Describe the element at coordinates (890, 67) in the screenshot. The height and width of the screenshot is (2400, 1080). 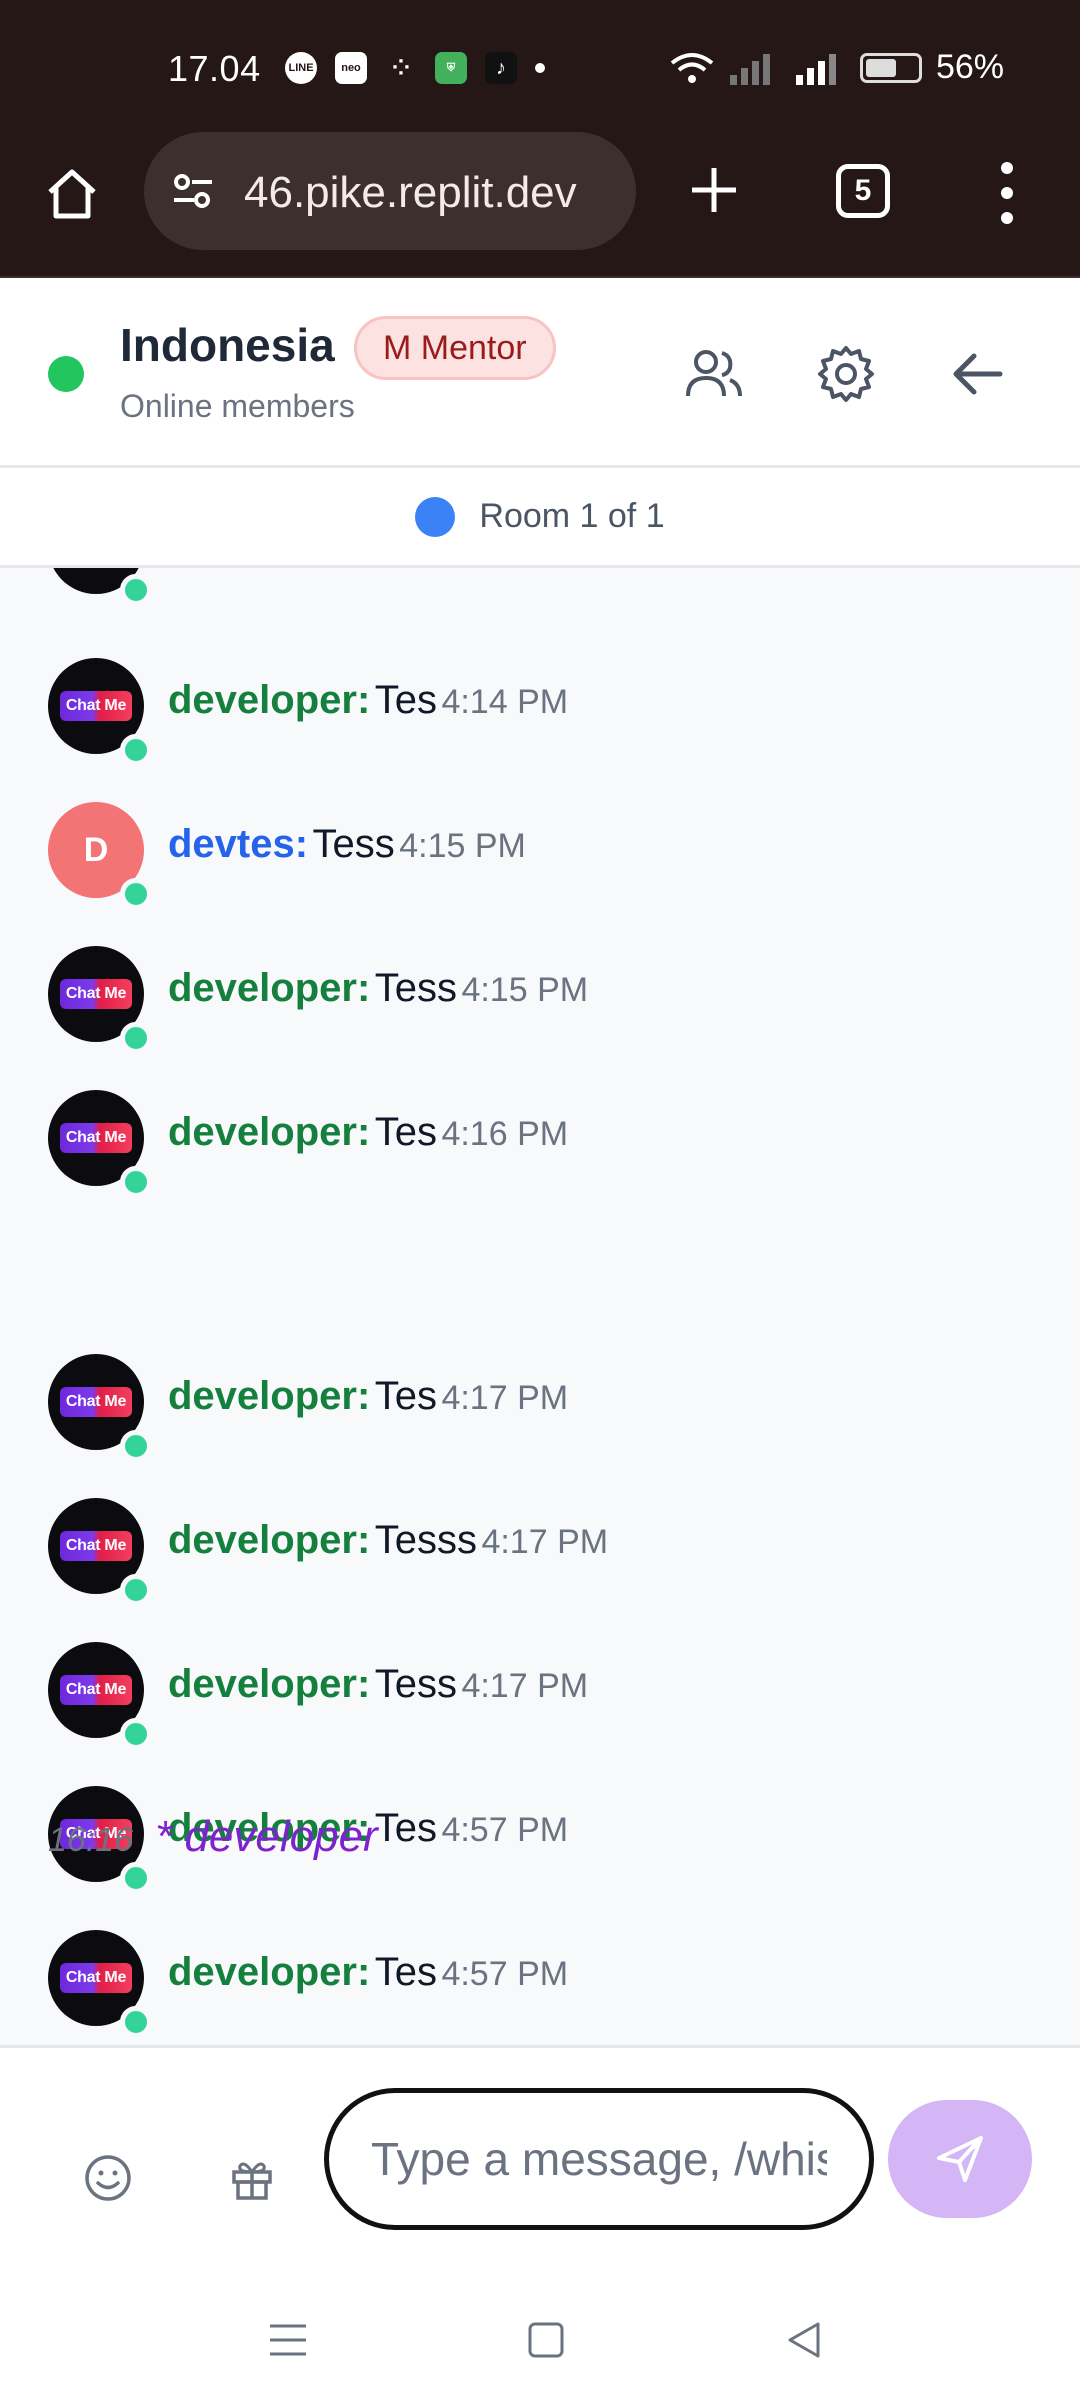
I see `battery-icon` at that location.